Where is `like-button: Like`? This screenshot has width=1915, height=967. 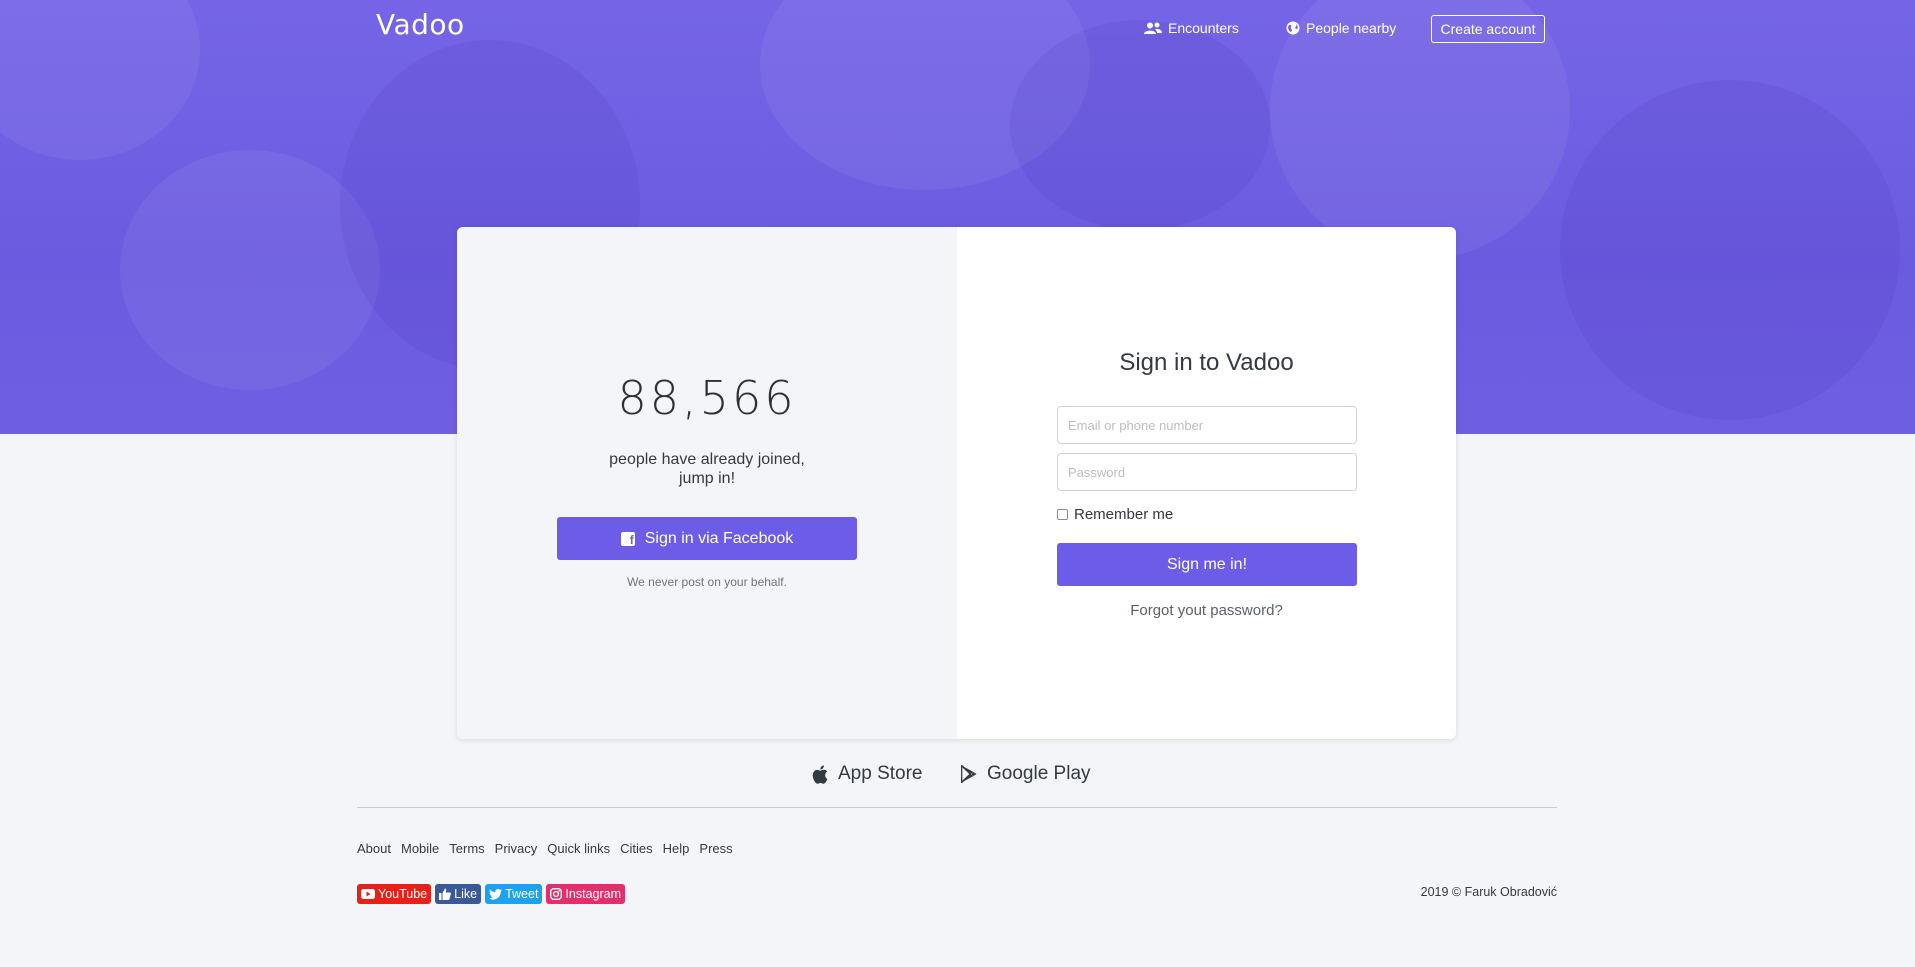 like-button: Like is located at coordinates (458, 894).